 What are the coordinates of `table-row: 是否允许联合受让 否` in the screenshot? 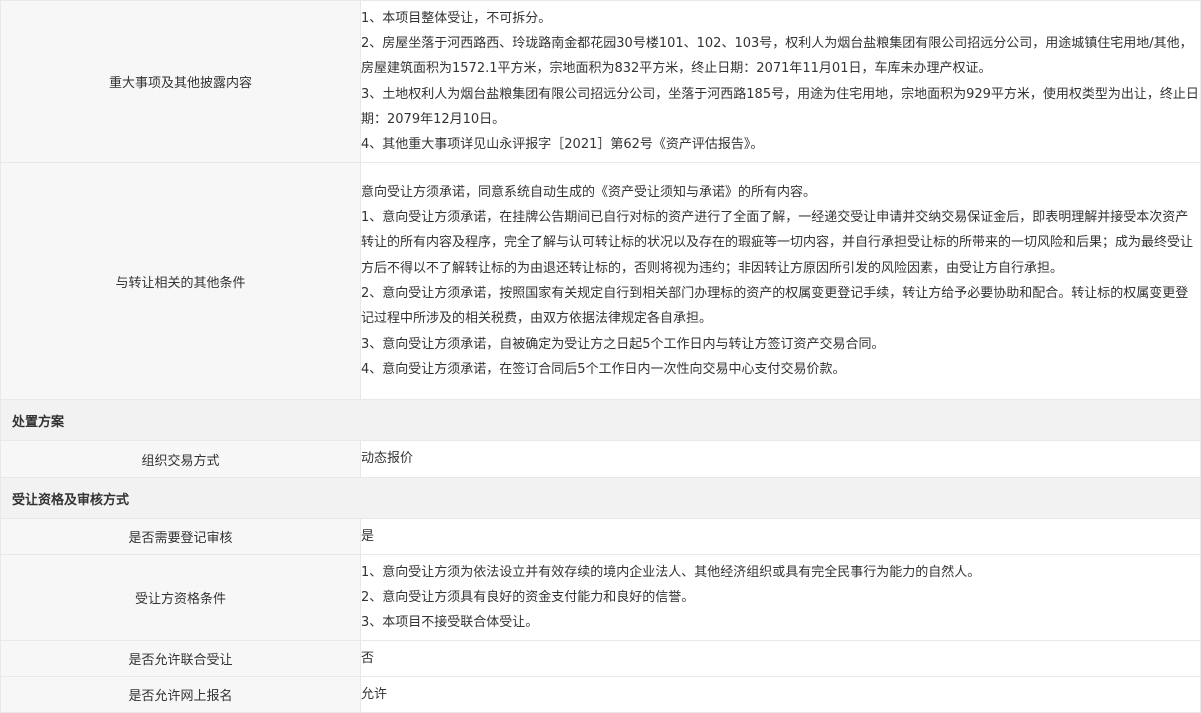 It's located at (600, 658).